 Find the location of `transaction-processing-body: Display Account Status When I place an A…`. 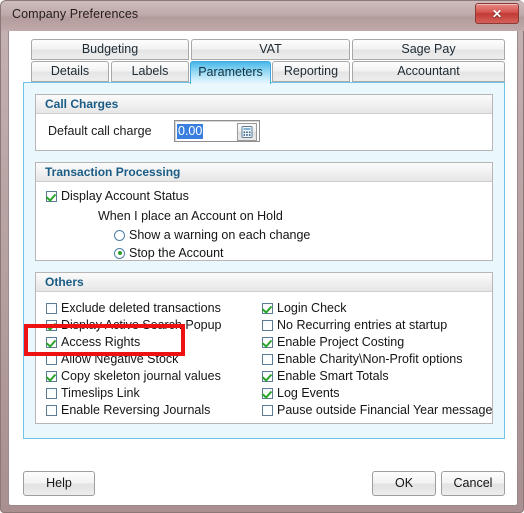

transaction-processing-body: Display Account Status When I place an A… is located at coordinates (264, 221).